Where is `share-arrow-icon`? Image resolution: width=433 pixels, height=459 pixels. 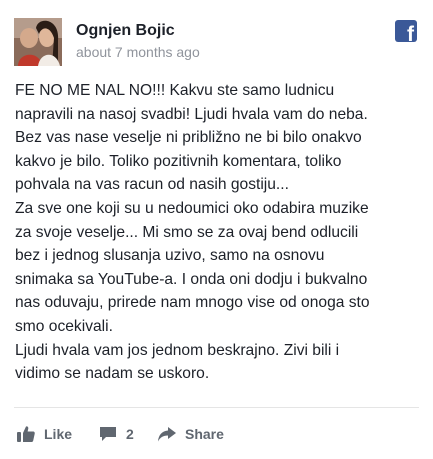 share-arrow-icon is located at coordinates (167, 434).